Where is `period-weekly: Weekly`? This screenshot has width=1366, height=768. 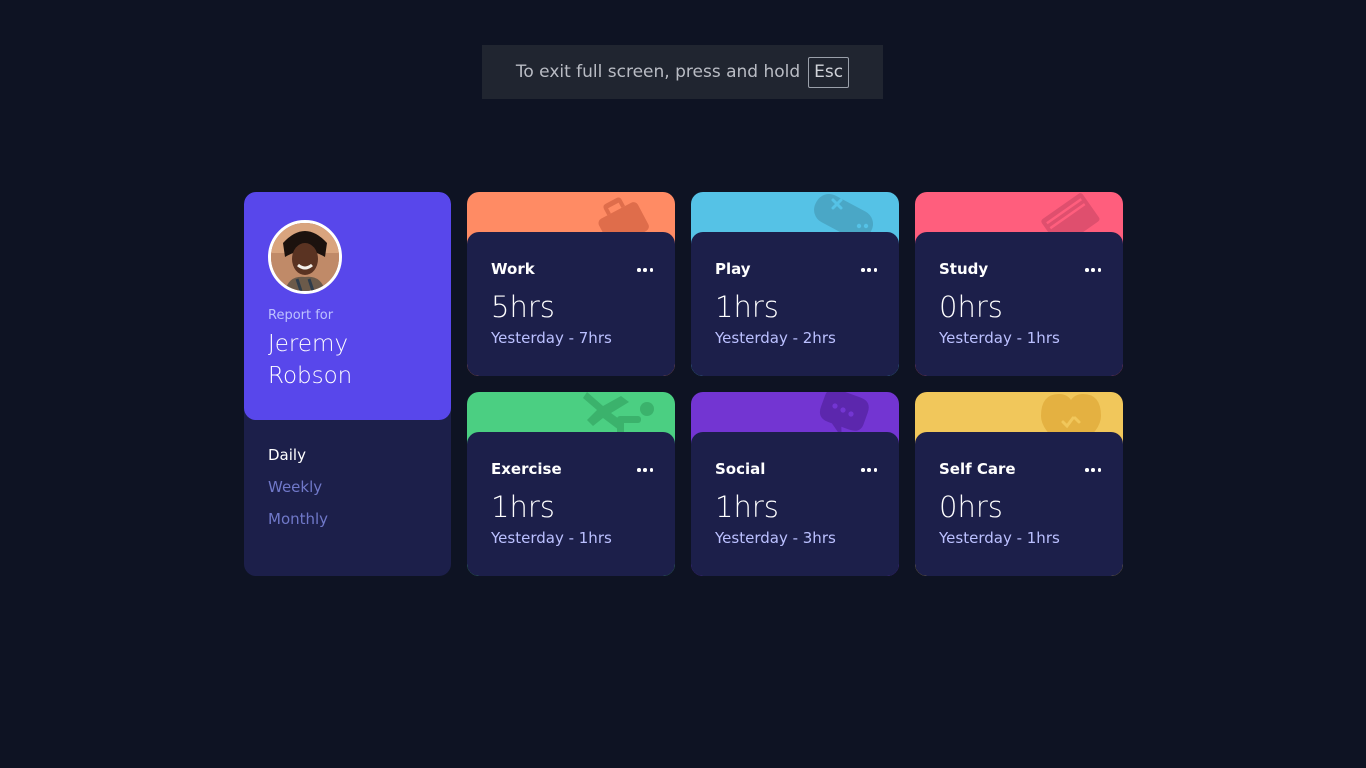
period-weekly: Weekly is located at coordinates (298, 487).